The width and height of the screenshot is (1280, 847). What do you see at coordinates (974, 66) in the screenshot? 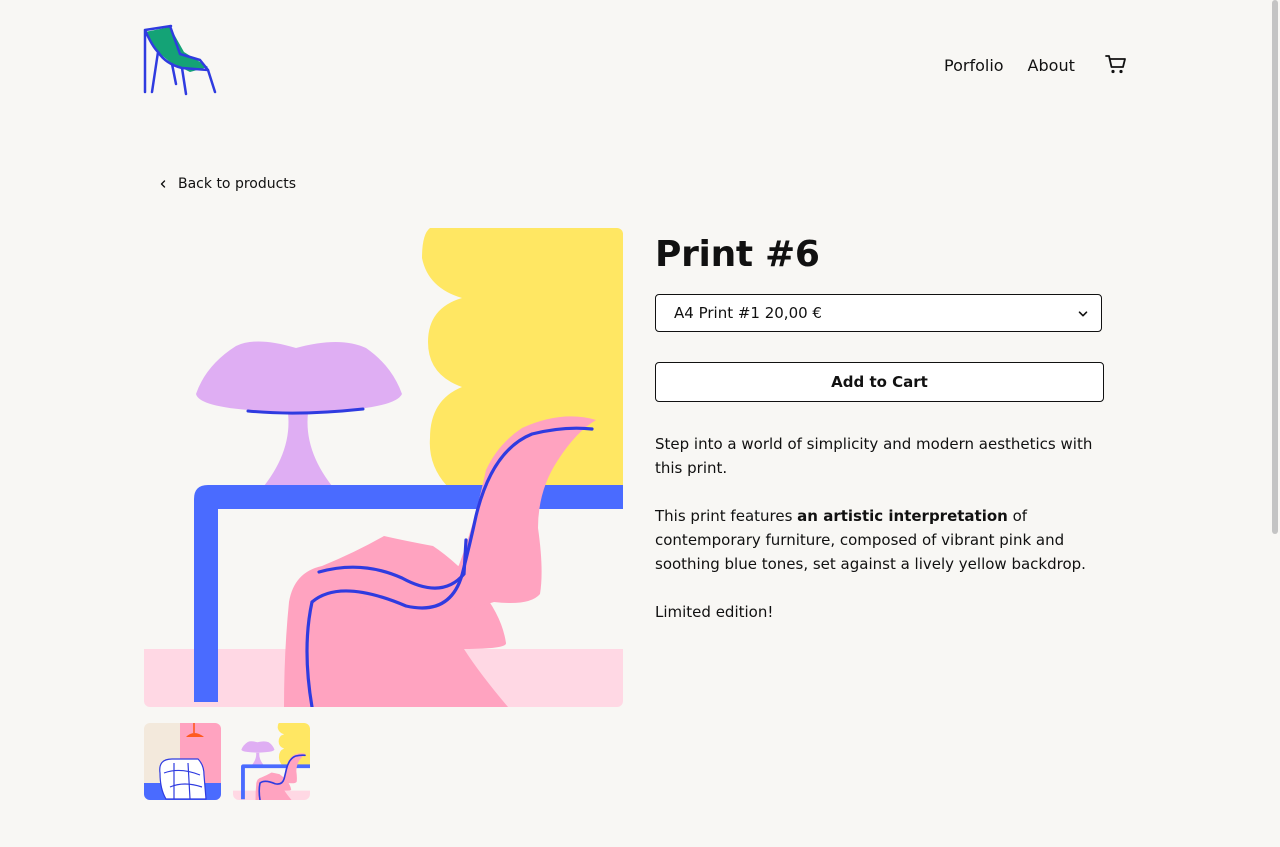
I see `nav-portfolio-link: Porfolio` at bounding box center [974, 66].